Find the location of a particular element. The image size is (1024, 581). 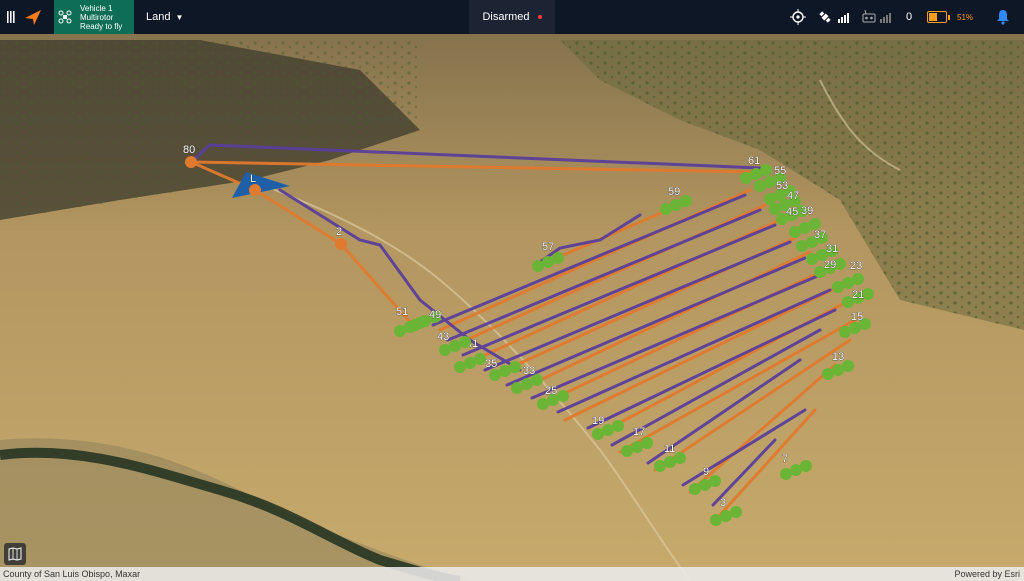

bell-icon is located at coordinates (1003, 17).